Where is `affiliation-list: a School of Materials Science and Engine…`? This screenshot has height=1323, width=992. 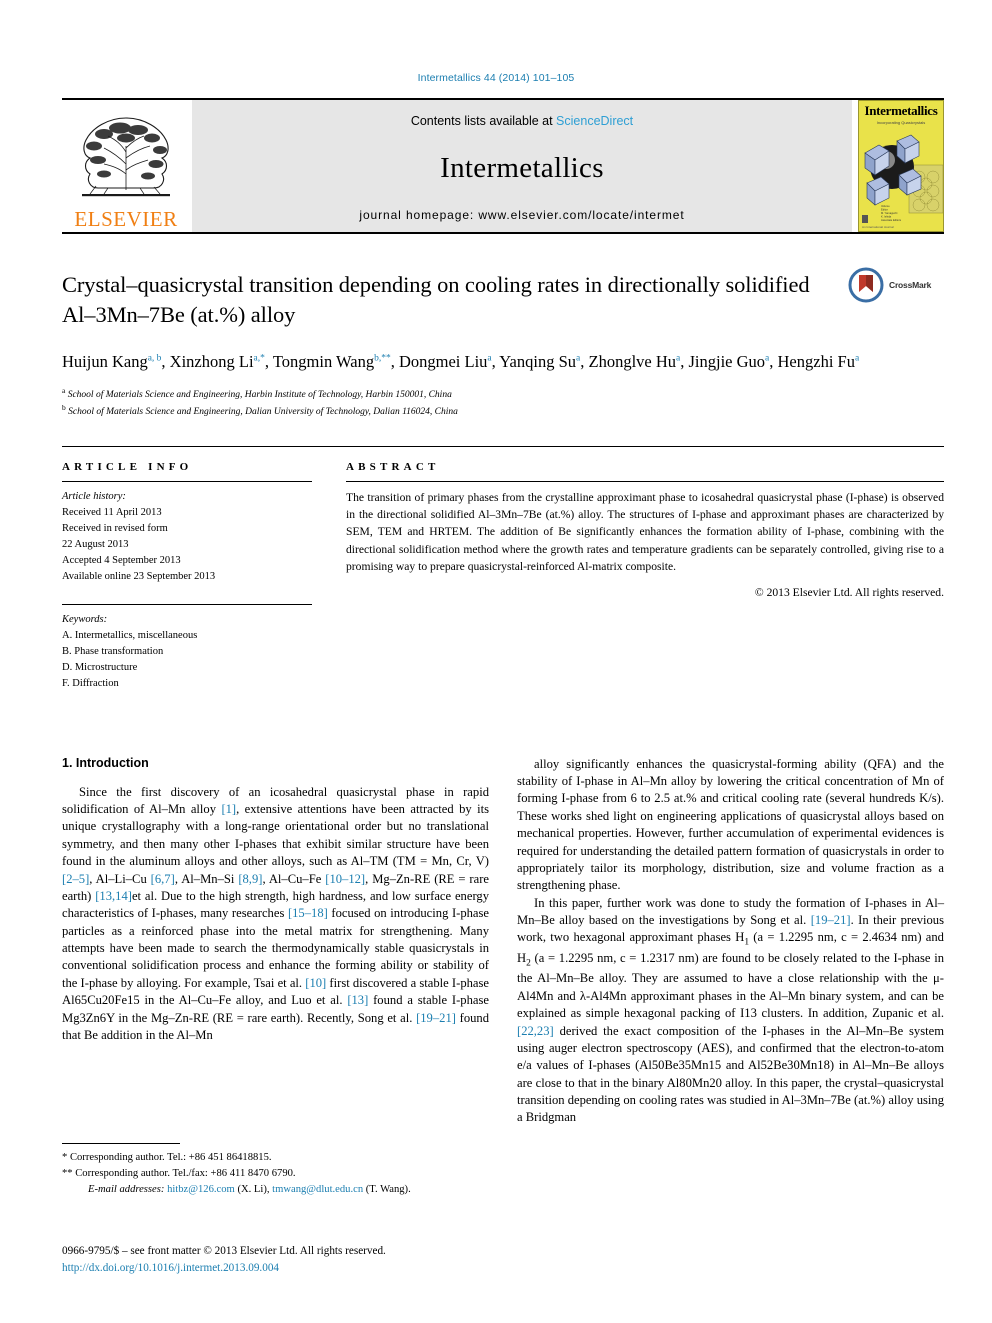 affiliation-list: a School of Materials Science and Engine… is located at coordinates (503, 403).